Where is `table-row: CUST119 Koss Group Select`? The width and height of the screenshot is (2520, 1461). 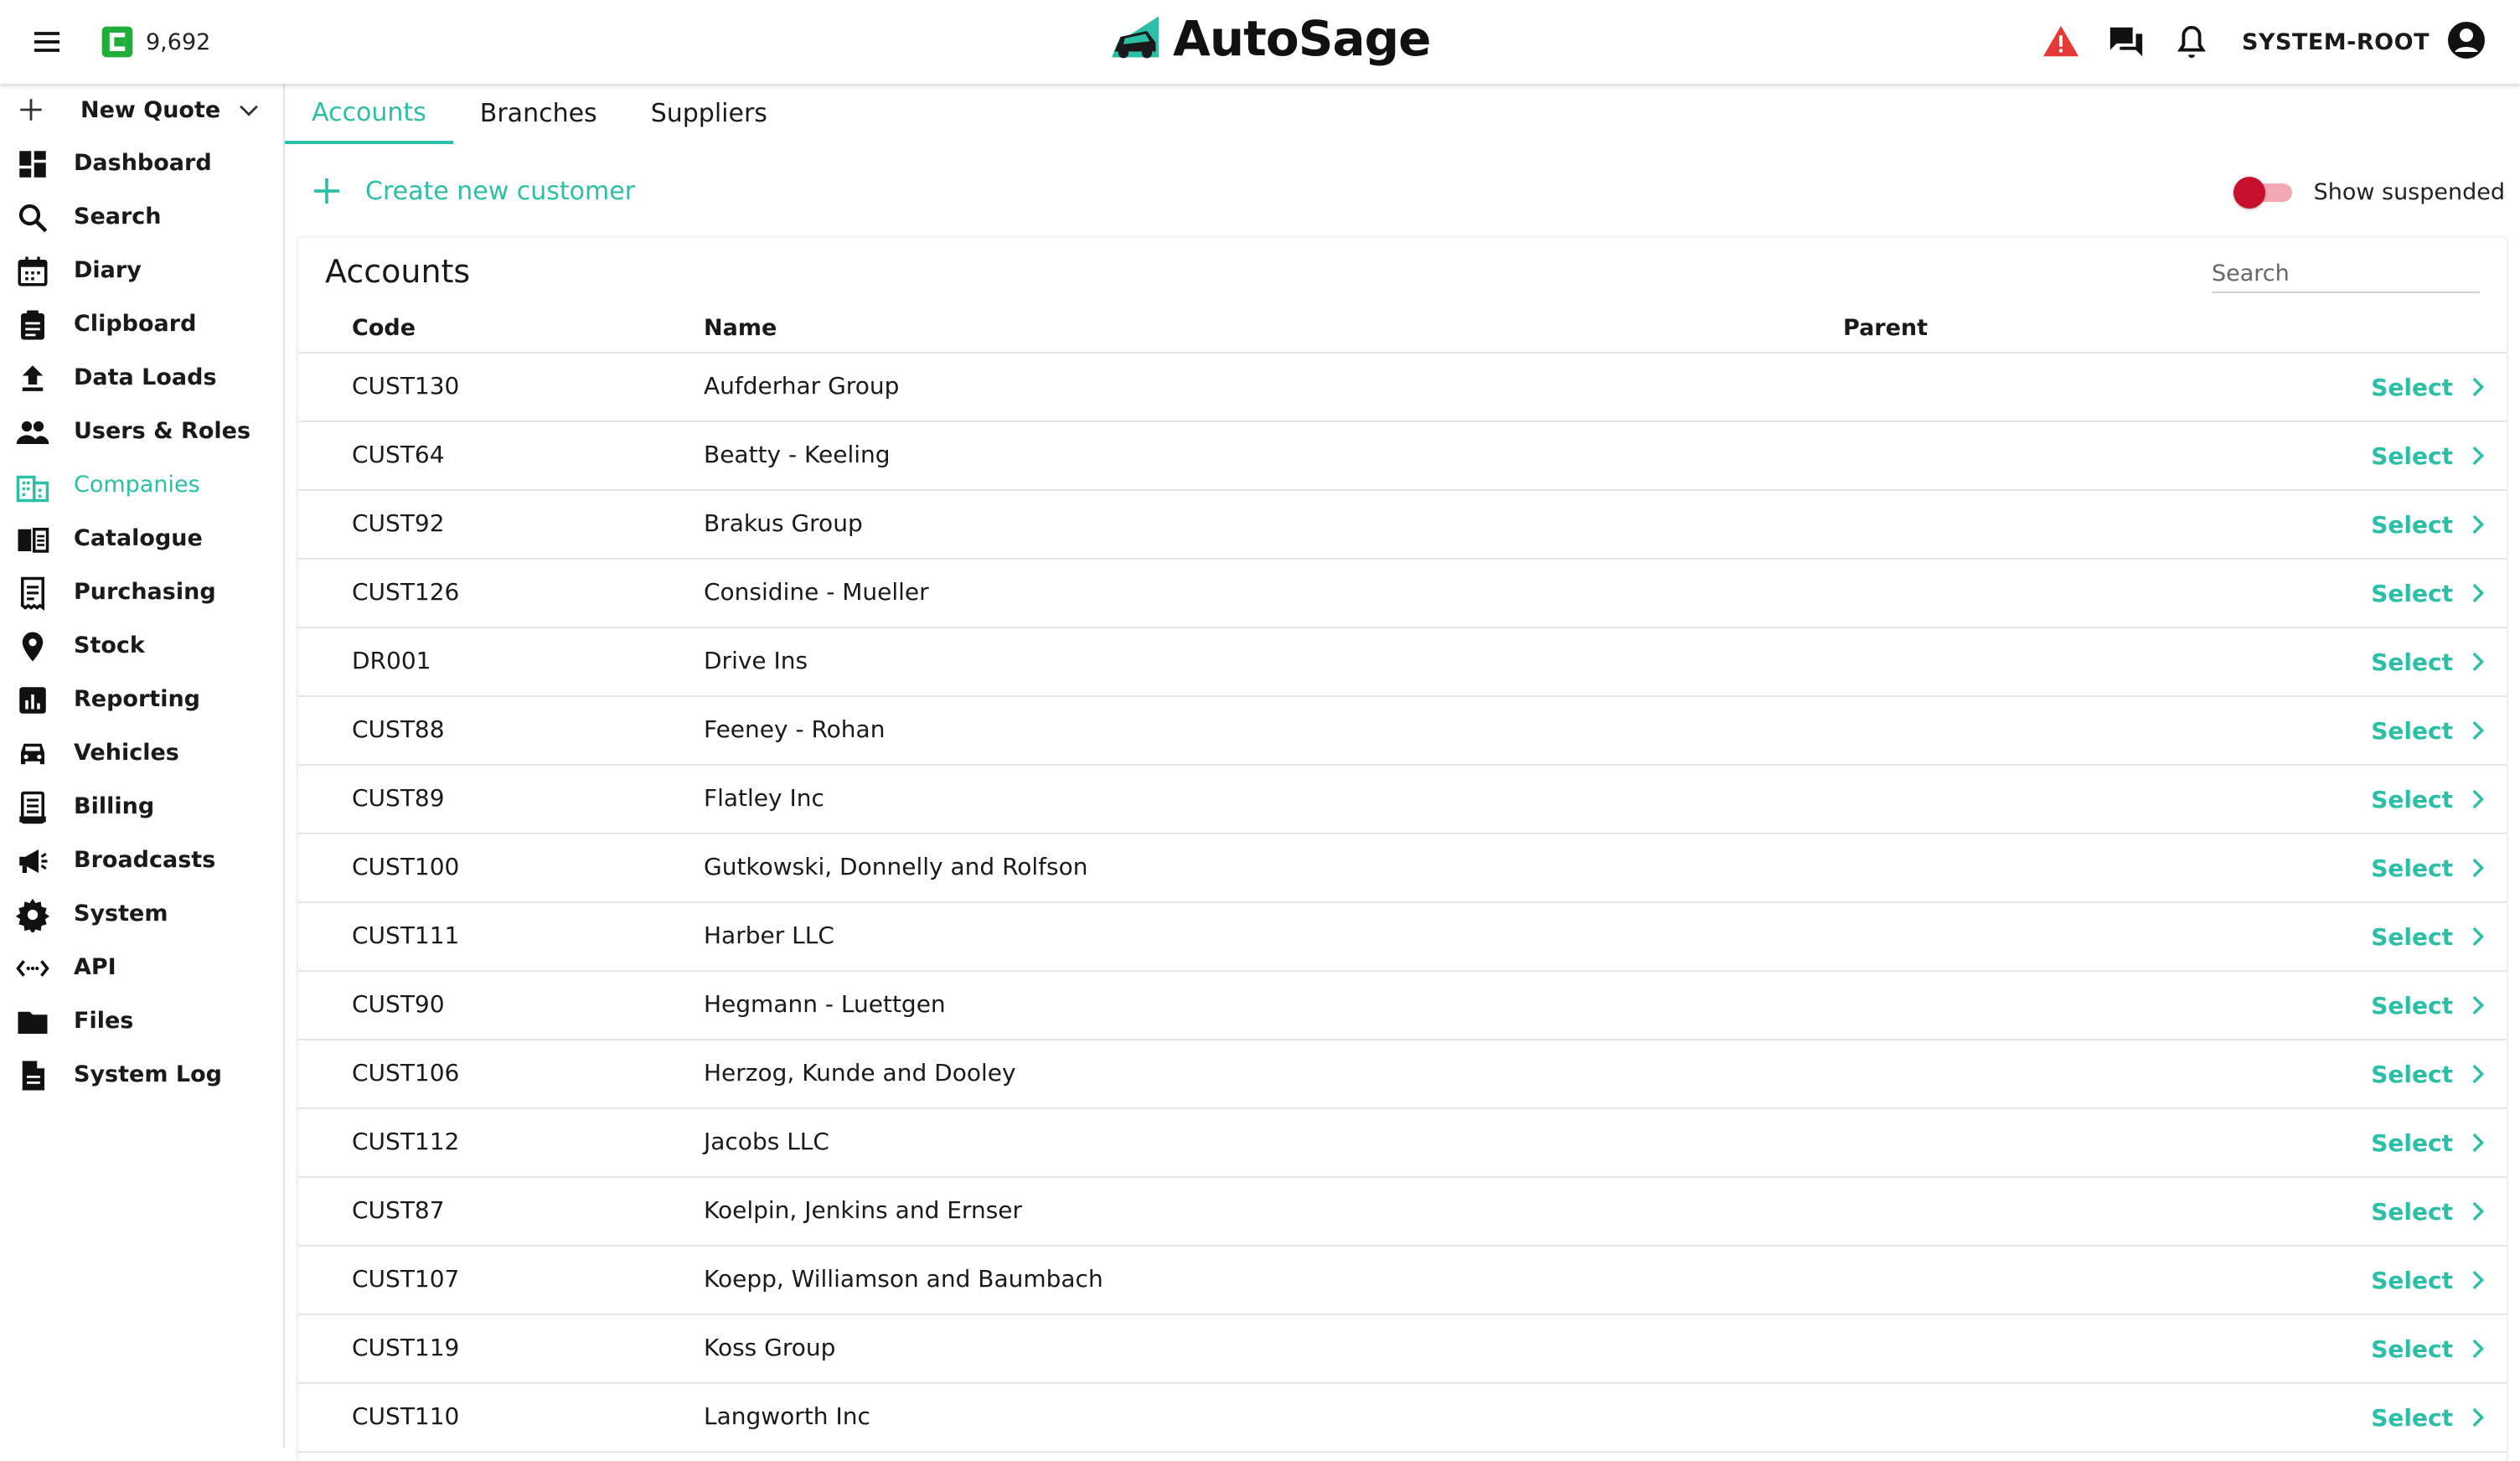 table-row: CUST119 Koss Group Select is located at coordinates (1402, 1349).